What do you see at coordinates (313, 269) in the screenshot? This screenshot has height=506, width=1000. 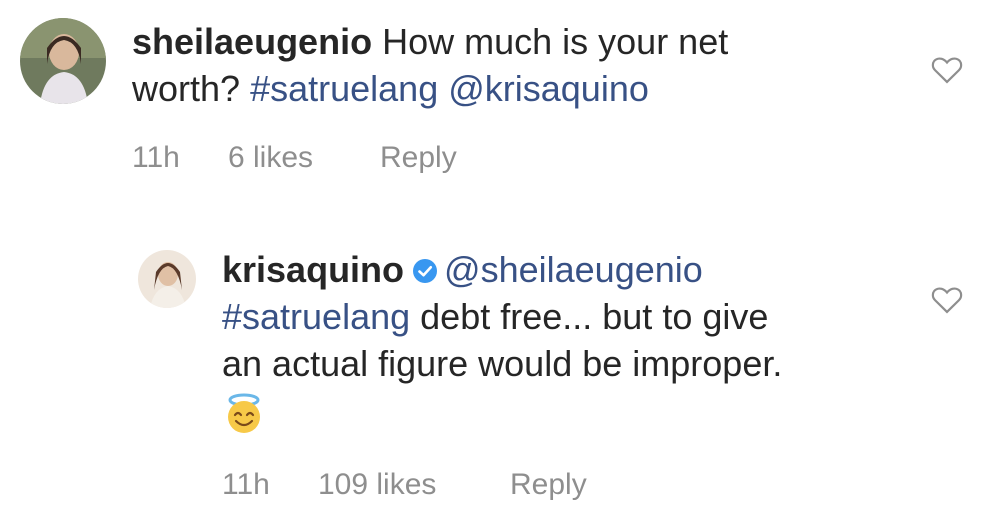 I see `comment-username: krisaquino` at bounding box center [313, 269].